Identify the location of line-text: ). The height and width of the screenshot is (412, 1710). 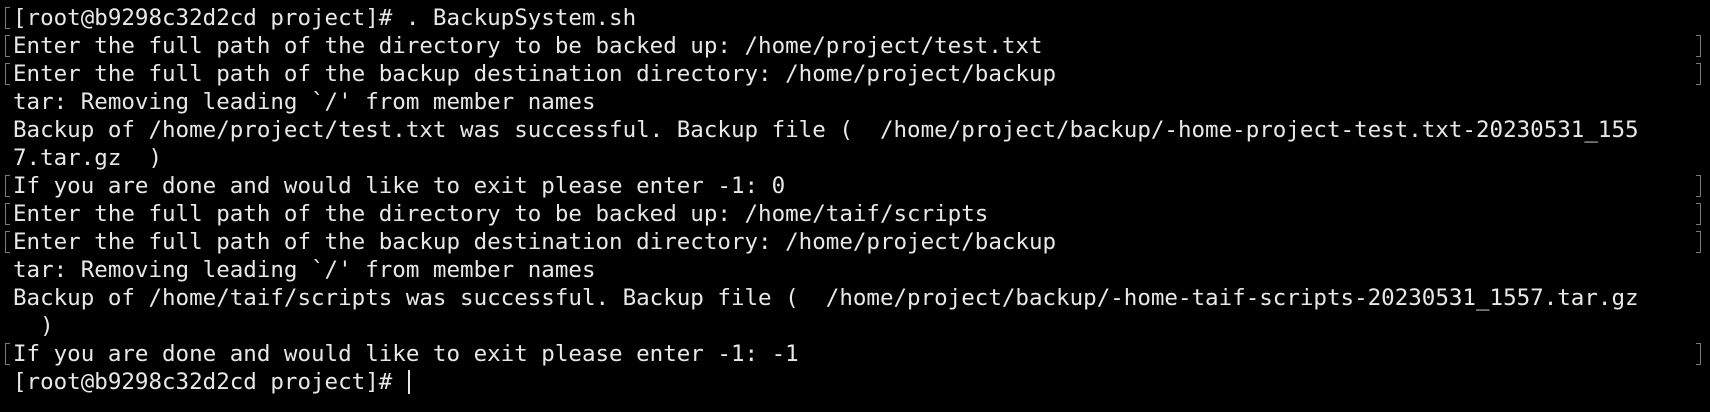
(33, 326).